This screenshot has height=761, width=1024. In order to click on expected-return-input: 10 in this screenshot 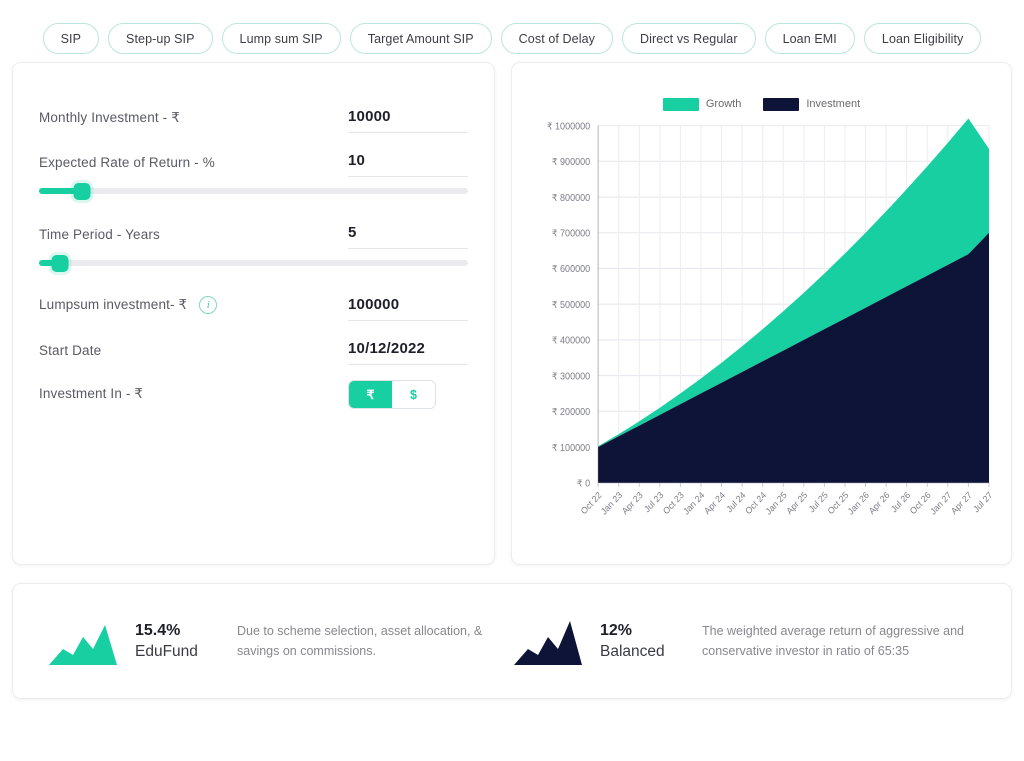, I will do `click(408, 160)`.